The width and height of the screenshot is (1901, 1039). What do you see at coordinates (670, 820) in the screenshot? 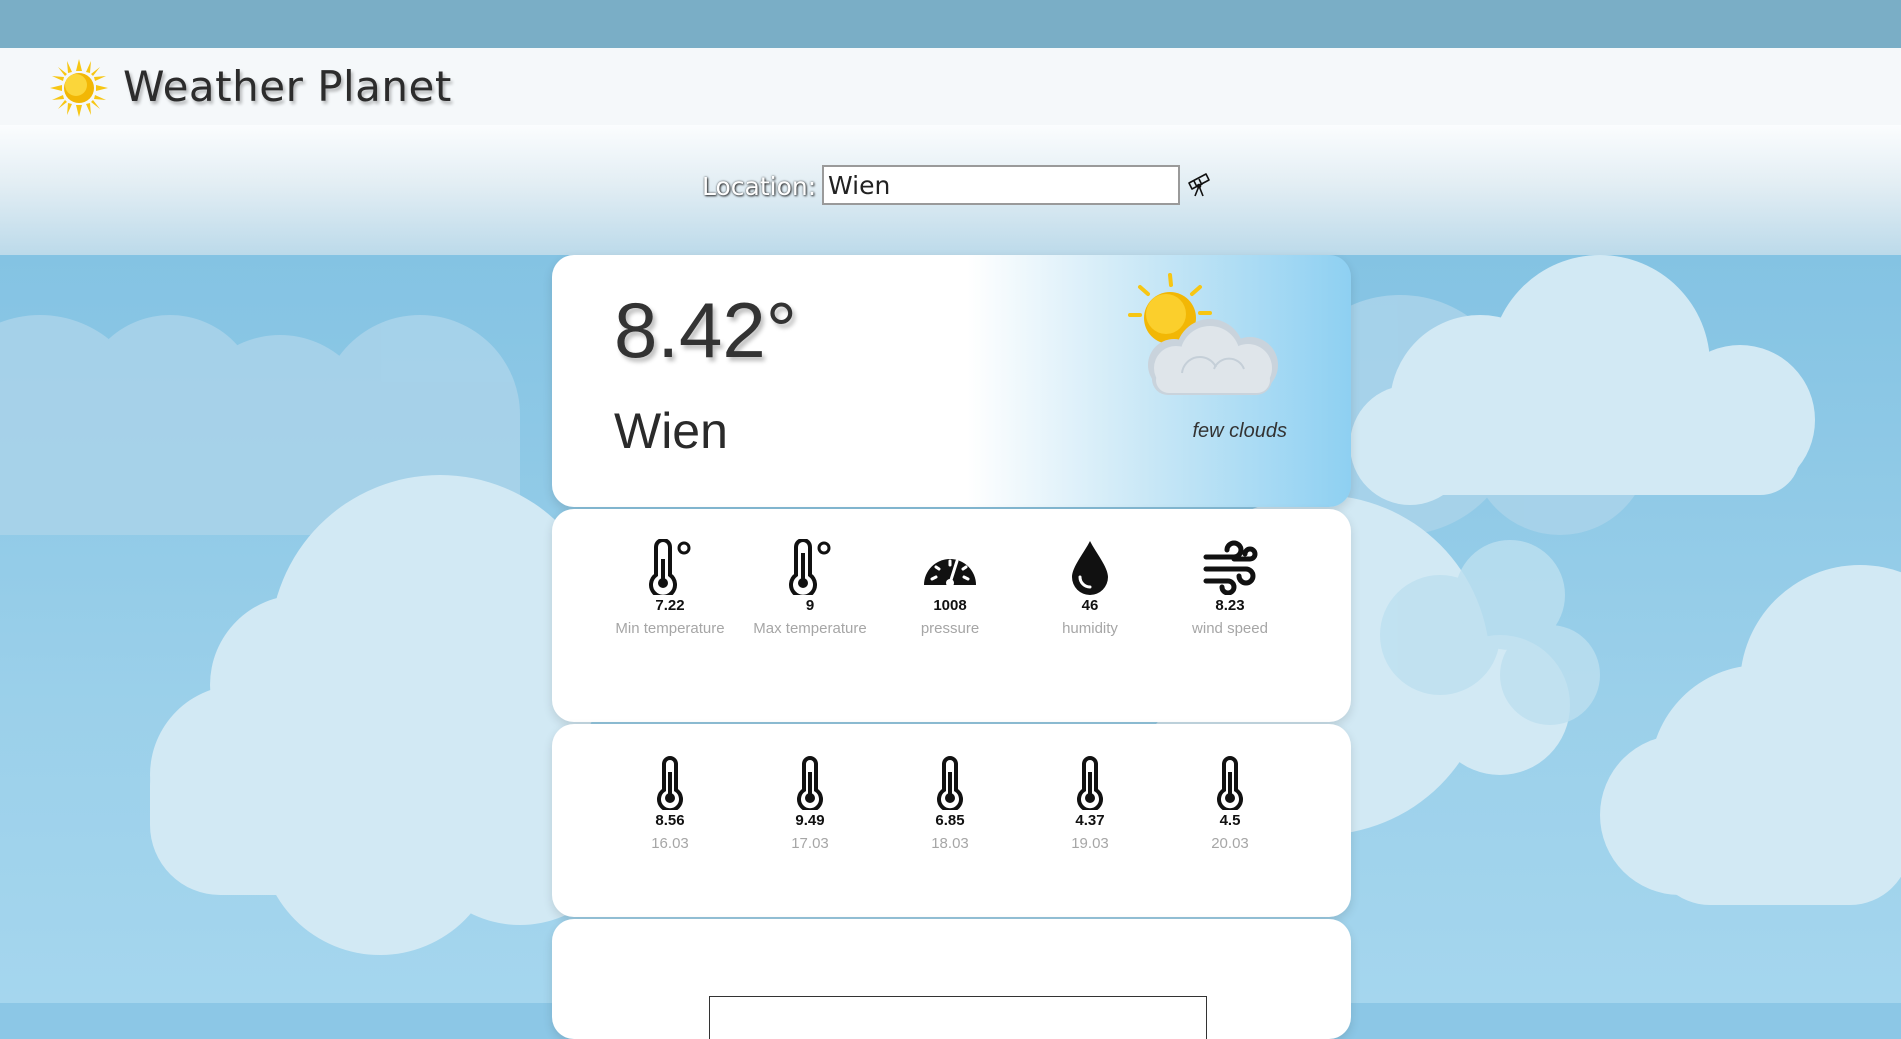
I see `forecast-temp: 8.56` at bounding box center [670, 820].